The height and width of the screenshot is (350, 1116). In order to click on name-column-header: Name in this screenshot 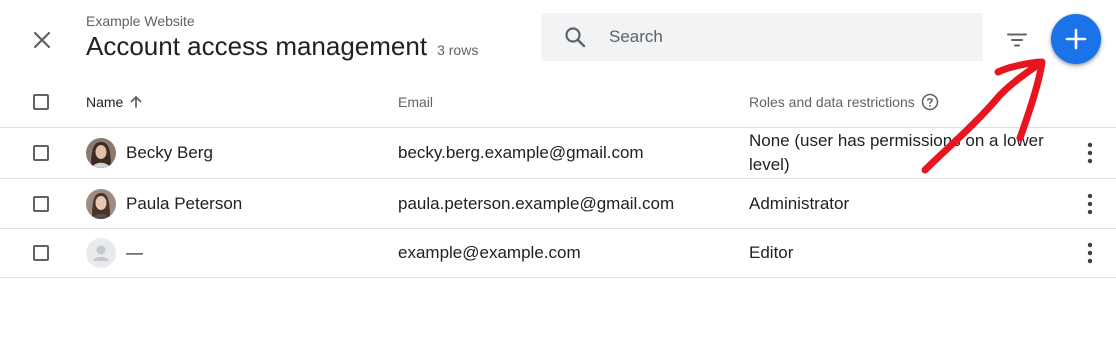, I will do `click(114, 102)`.